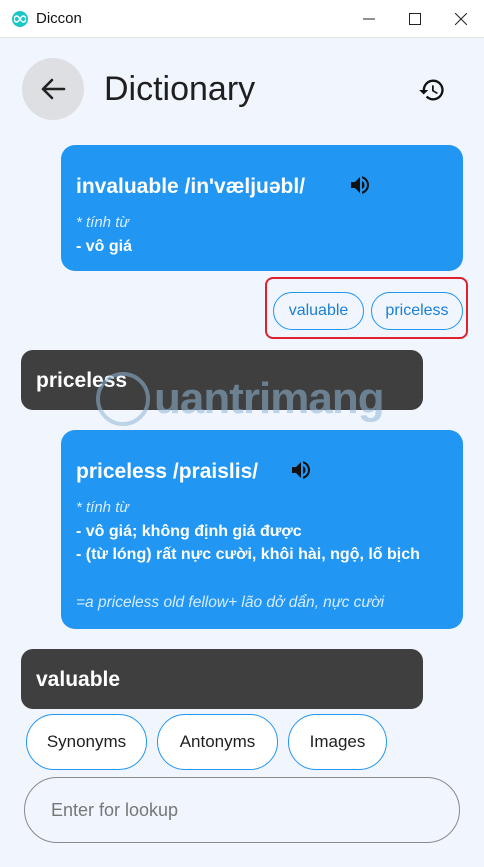 The width and height of the screenshot is (484, 867). Describe the element at coordinates (369, 19) in the screenshot. I see `minimize-button` at that location.